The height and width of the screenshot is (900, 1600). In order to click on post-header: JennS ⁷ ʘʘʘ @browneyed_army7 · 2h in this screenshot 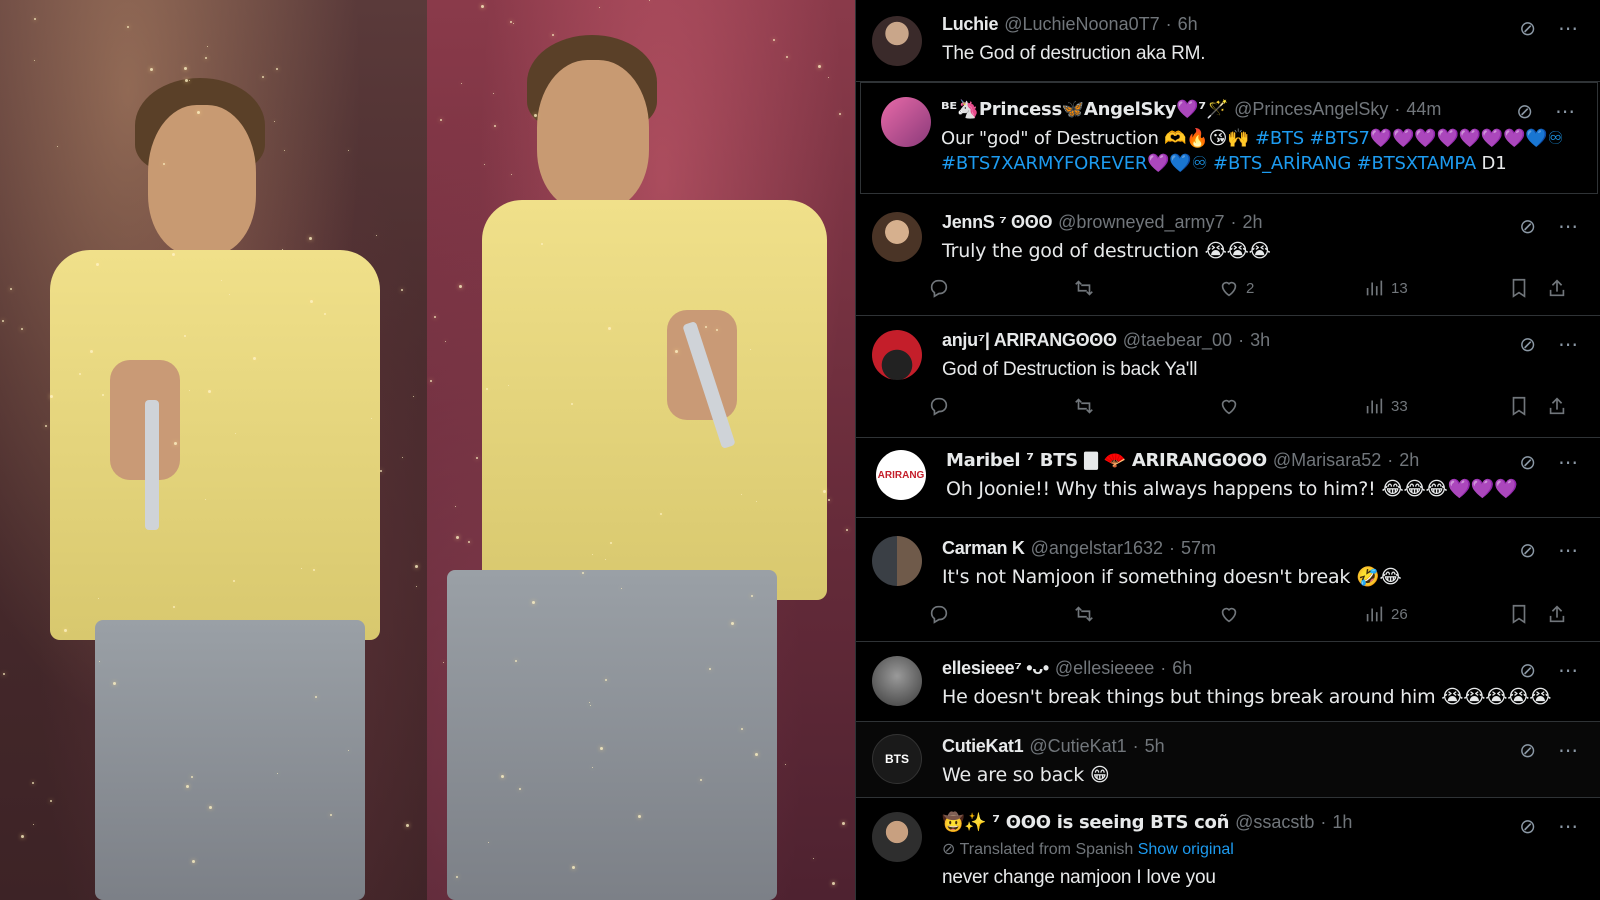, I will do `click(1263, 222)`.